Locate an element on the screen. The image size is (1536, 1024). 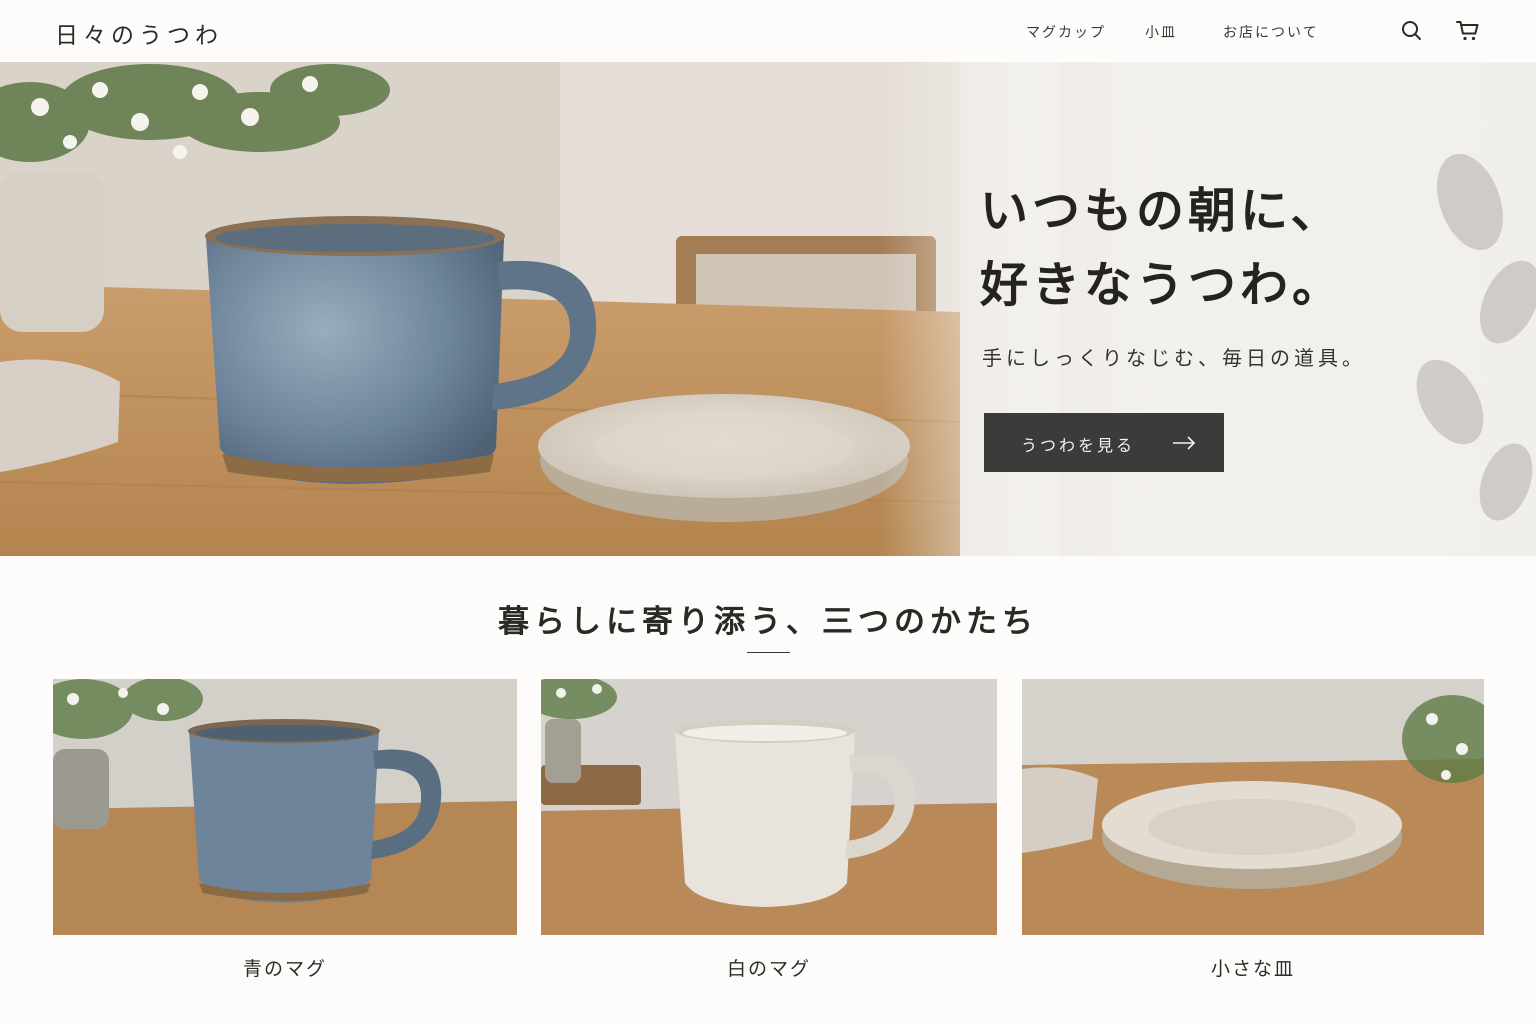
view-products-button: うつわを見る is located at coordinates (1104, 442).